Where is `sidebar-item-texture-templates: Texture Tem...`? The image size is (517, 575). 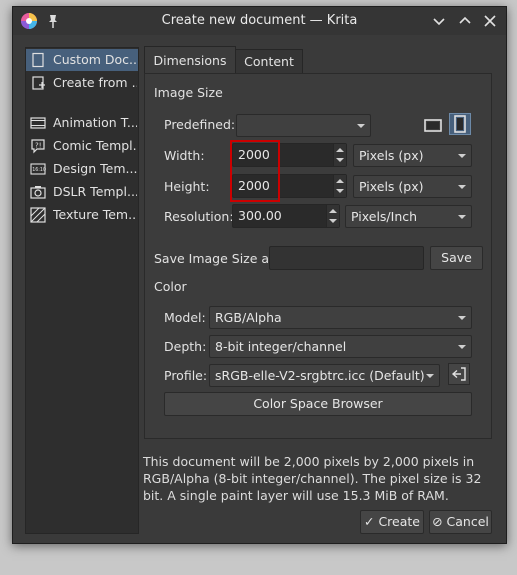
sidebar-item-texture-templates: Texture Tem... is located at coordinates (82, 215).